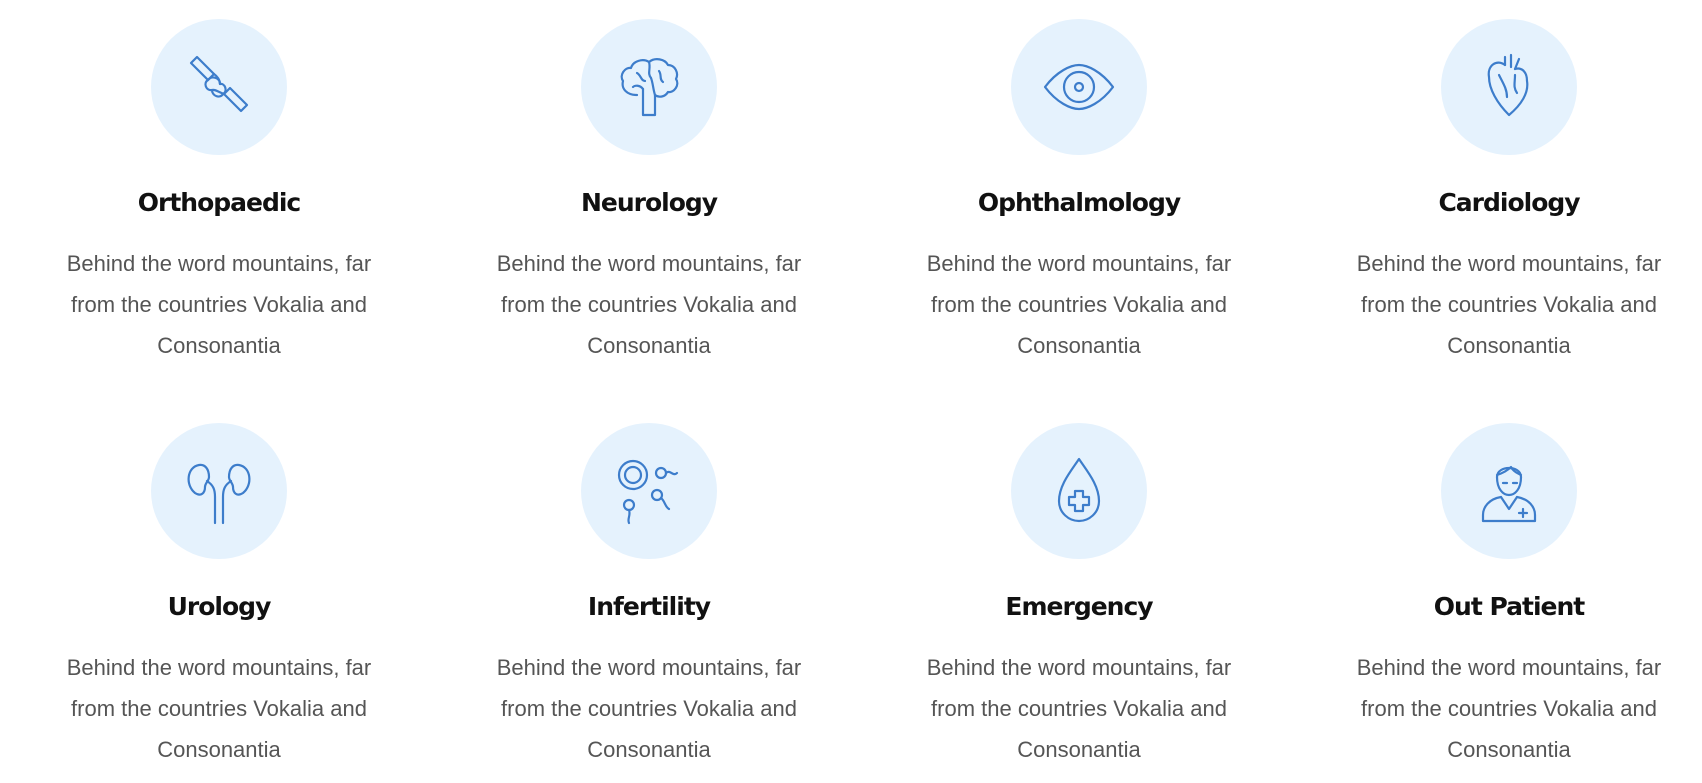 The width and height of the screenshot is (1702, 783). I want to click on kidneys-icon, so click(219, 494).